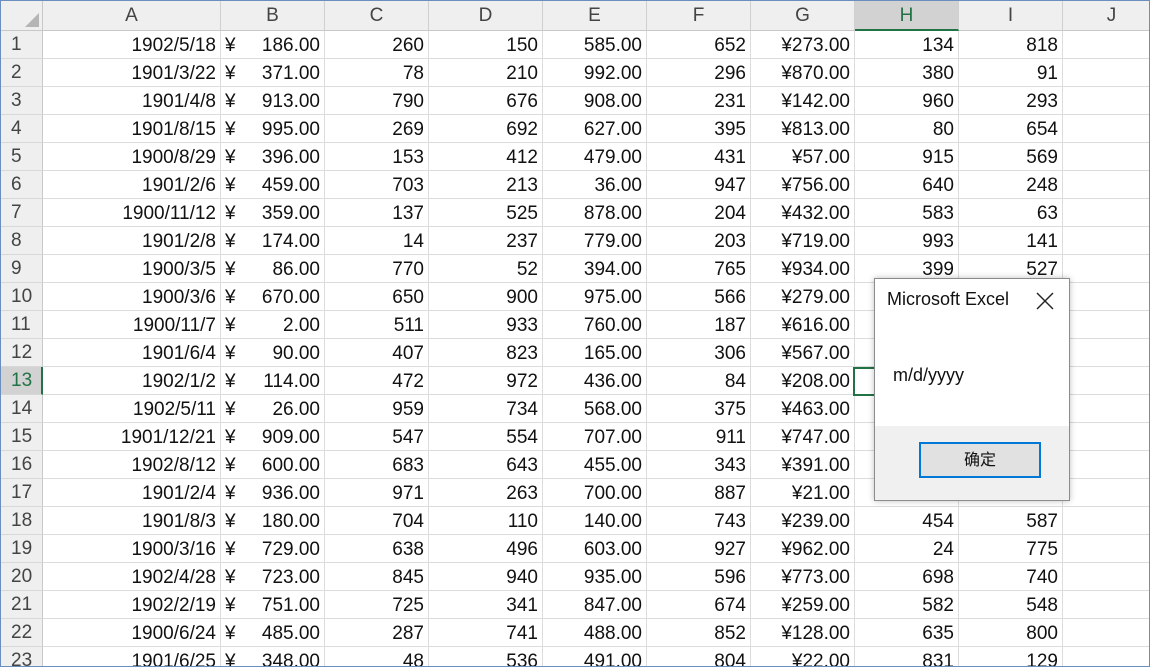 The width and height of the screenshot is (1150, 667). What do you see at coordinates (132, 656) in the screenshot?
I see `cell-a23: 1901/6/25` at bounding box center [132, 656].